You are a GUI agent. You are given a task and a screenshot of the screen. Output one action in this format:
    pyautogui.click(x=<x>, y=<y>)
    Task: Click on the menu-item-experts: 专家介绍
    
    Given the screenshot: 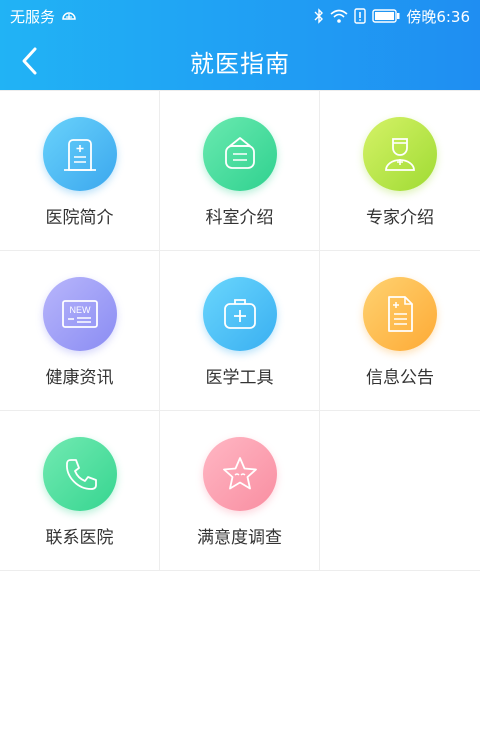 What is the action you would take?
    pyautogui.click(x=400, y=171)
    